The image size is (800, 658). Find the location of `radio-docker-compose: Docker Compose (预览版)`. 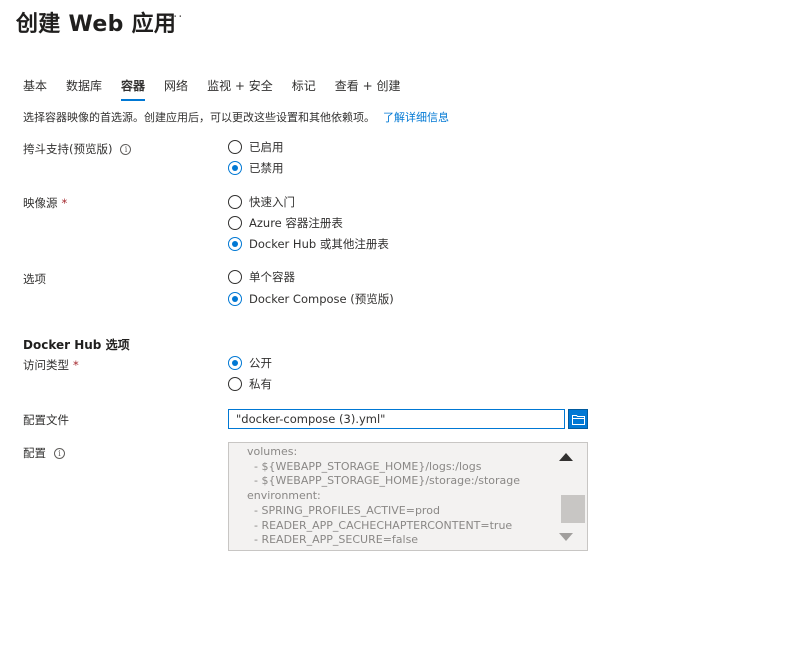

radio-docker-compose: Docker Compose (预览版) is located at coordinates (311, 299).